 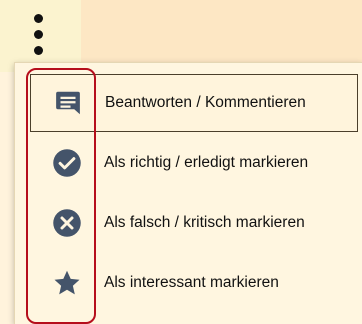 I want to click on menu-item-label: Als falsch / kritisch markieren, so click(x=204, y=222).